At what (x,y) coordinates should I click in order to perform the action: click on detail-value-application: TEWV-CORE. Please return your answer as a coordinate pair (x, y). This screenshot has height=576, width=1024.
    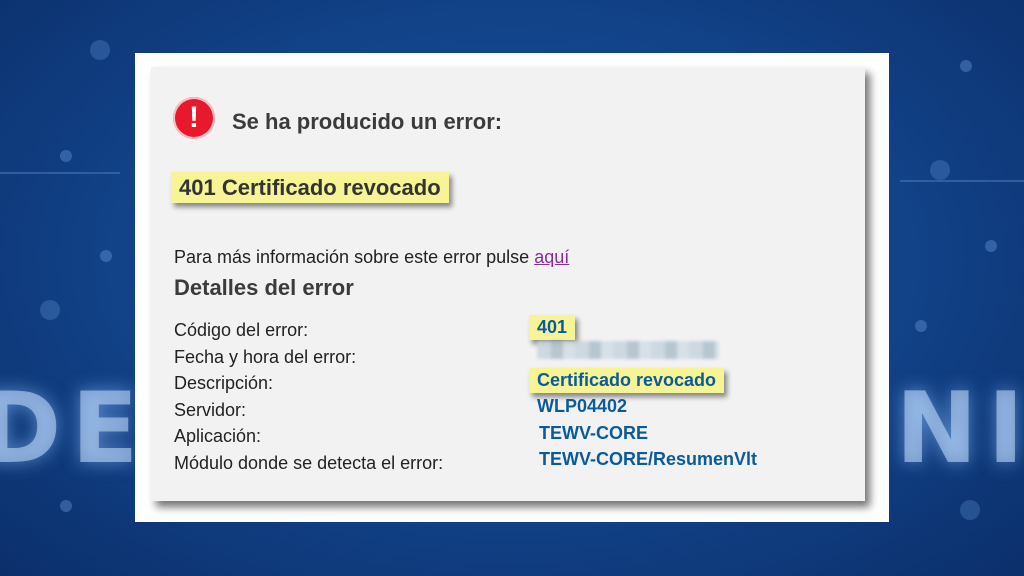
    Looking at the image, I should click on (594, 433).